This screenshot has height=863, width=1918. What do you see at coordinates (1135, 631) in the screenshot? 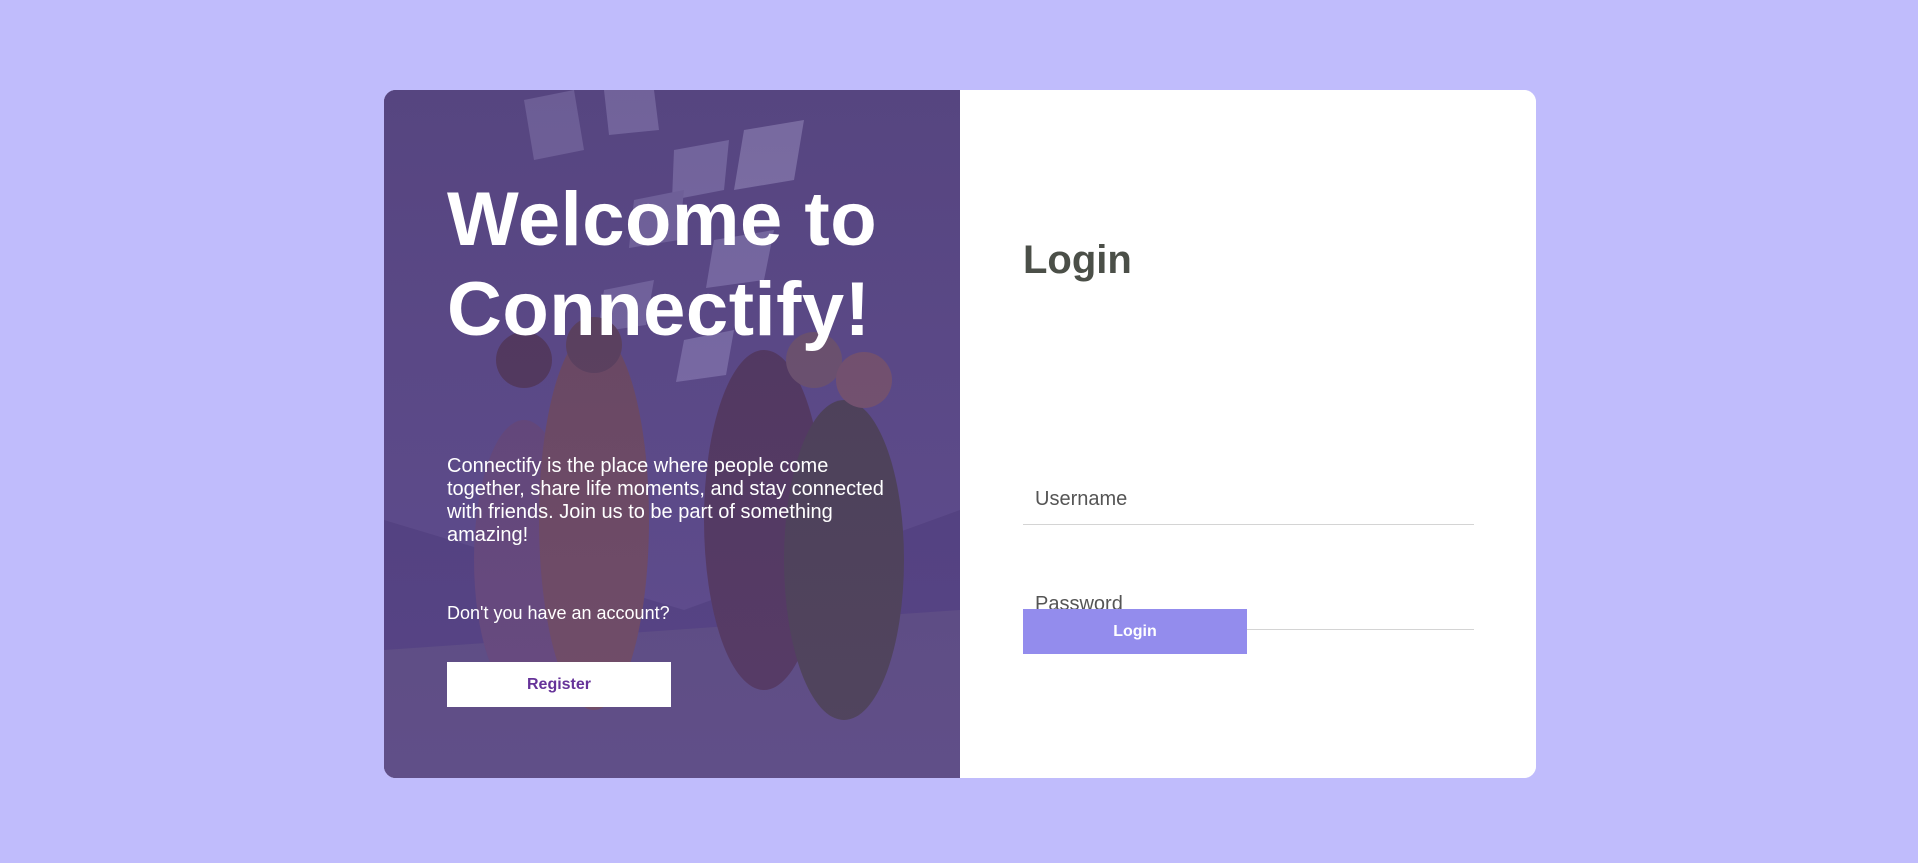
I see `login-button: Login` at bounding box center [1135, 631].